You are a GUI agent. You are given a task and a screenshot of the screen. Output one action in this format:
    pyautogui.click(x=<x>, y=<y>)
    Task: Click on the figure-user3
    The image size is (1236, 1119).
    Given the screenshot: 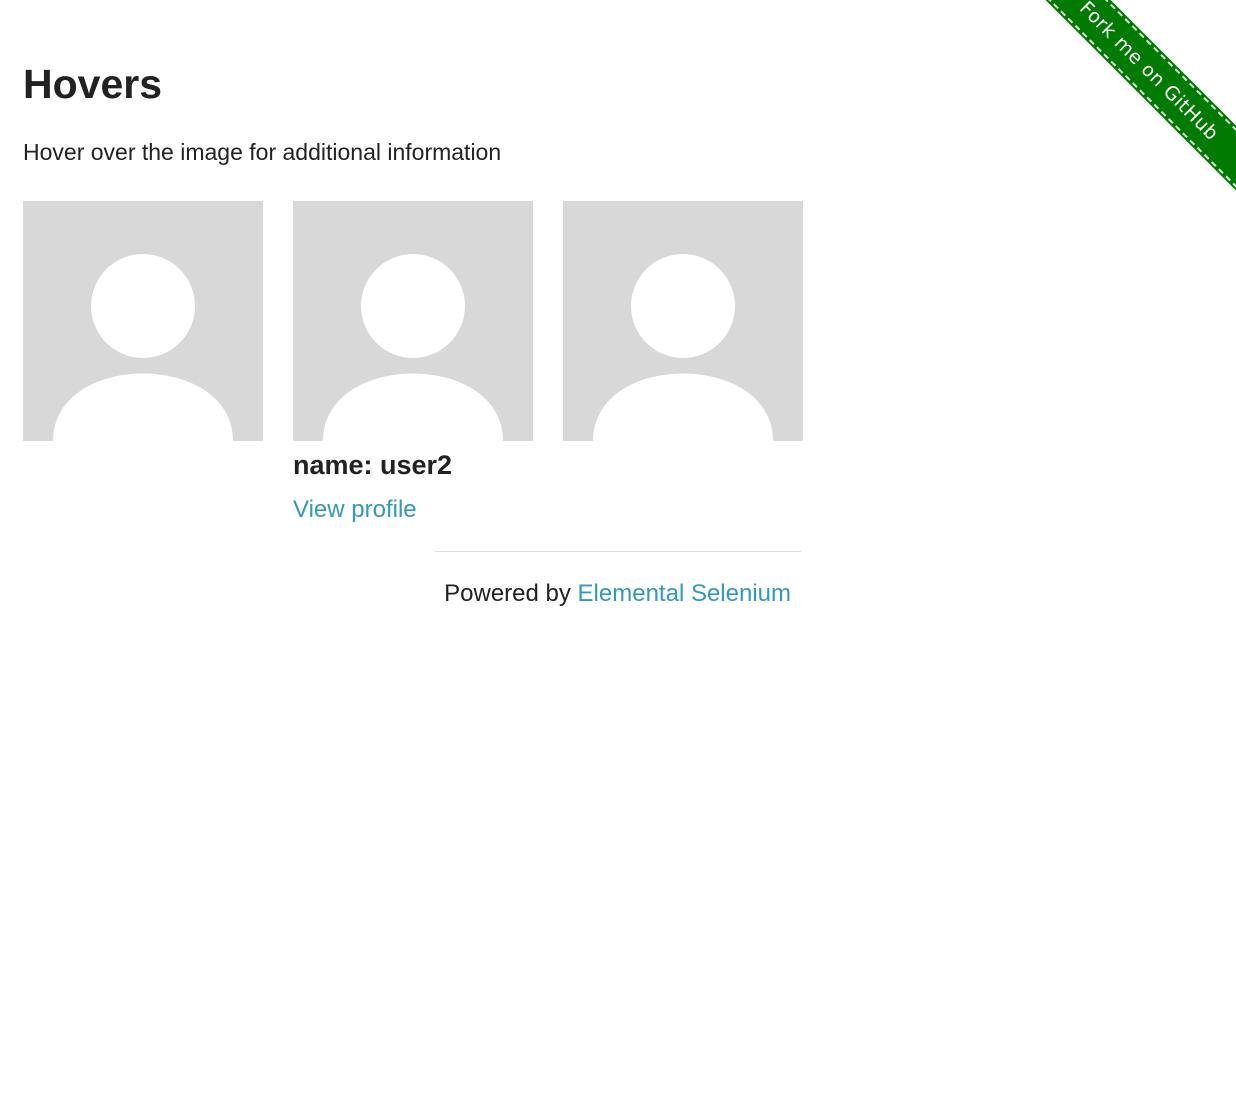 What is the action you would take?
    pyautogui.click(x=683, y=321)
    